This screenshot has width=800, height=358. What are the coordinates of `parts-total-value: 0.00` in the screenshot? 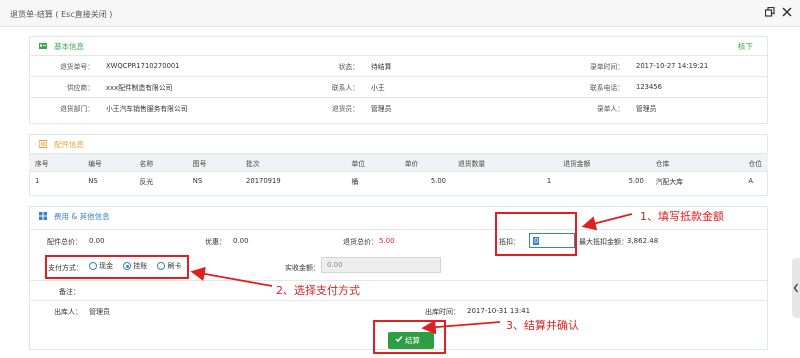 It's located at (97, 241).